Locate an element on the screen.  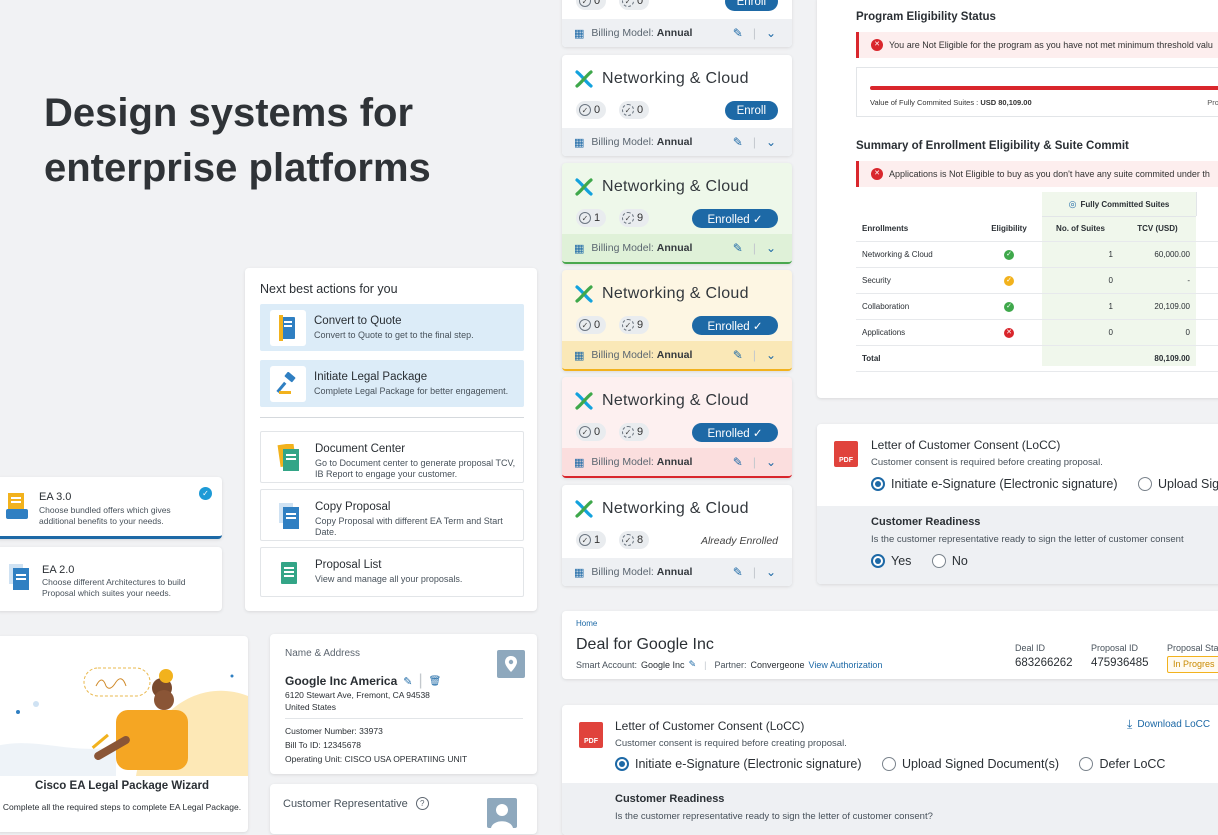
count-chip-b: ✓ 9 is located at coordinates (634, 432).